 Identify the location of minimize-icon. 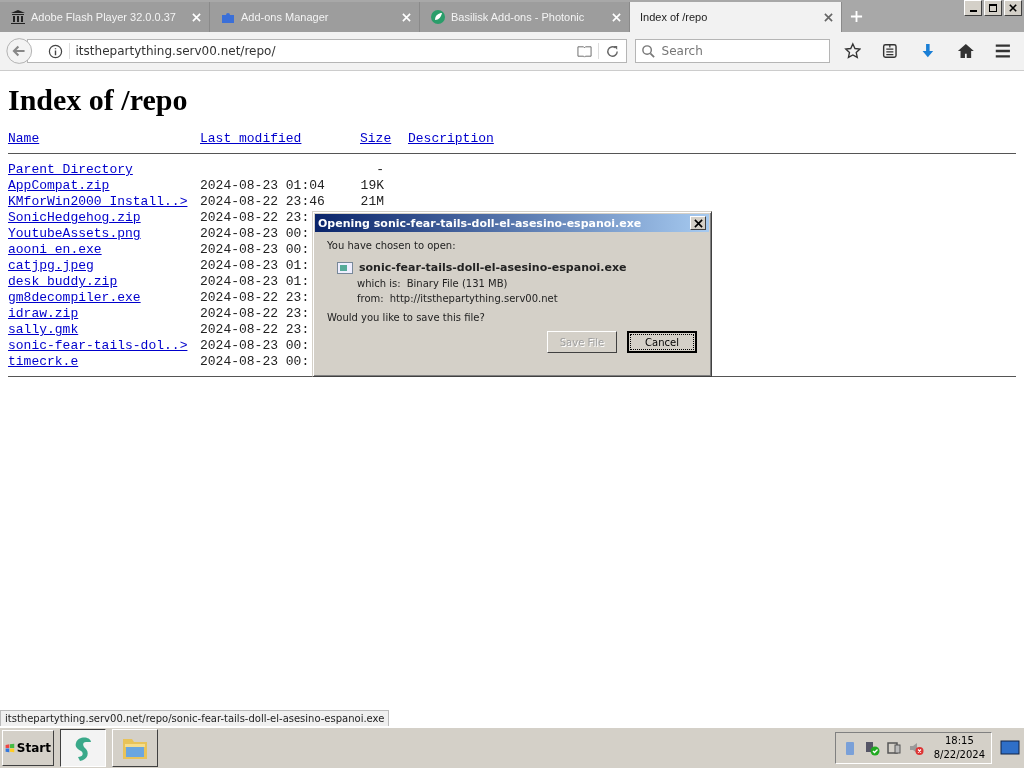
(973, 8).